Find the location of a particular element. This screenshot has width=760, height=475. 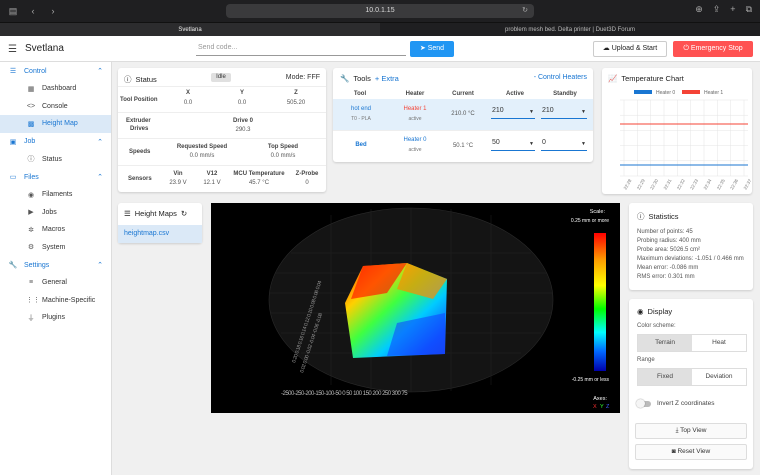

stat-max-deviation: Maximum deviations: -1.051 / 0.466 mm is located at coordinates (690, 259).